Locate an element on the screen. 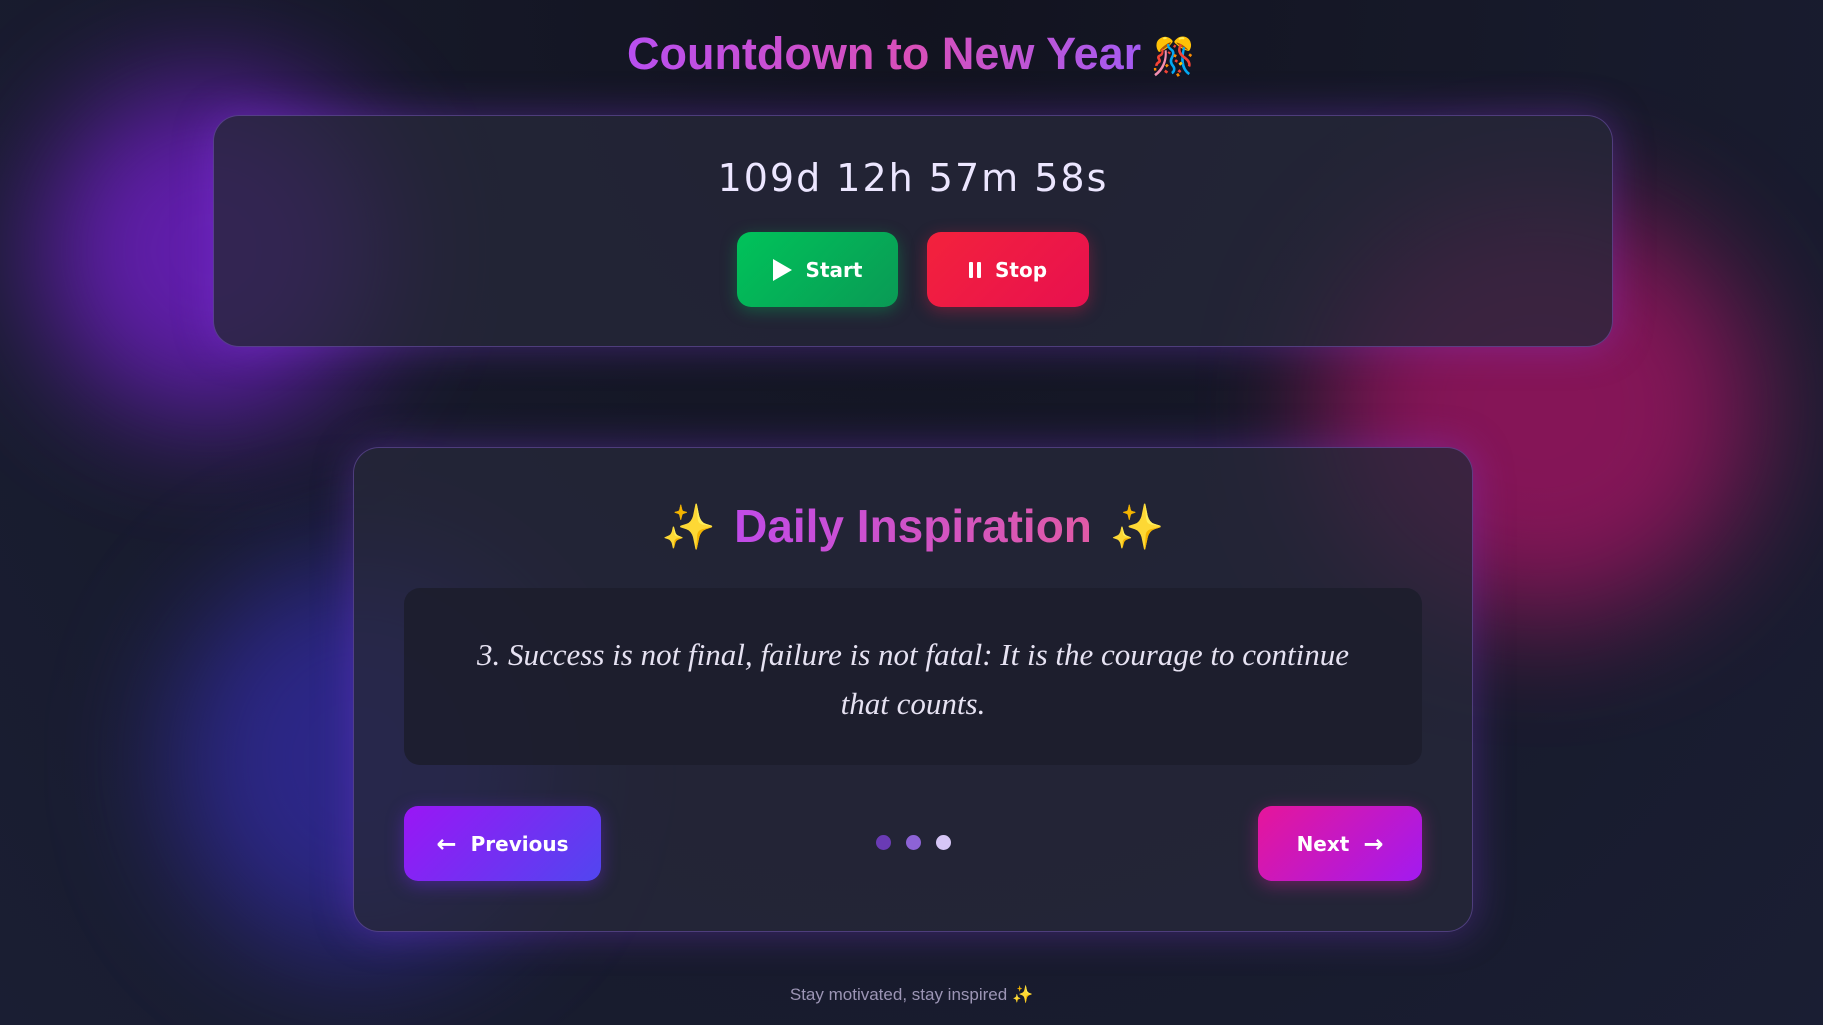  arrow-right-icon: → is located at coordinates (1373, 843).